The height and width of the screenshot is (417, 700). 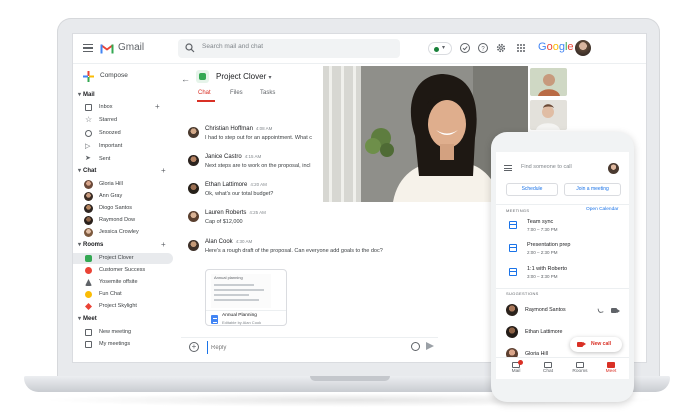 What do you see at coordinates (87, 318) in the screenshot?
I see `section-meet: ▾ Meet` at bounding box center [87, 318].